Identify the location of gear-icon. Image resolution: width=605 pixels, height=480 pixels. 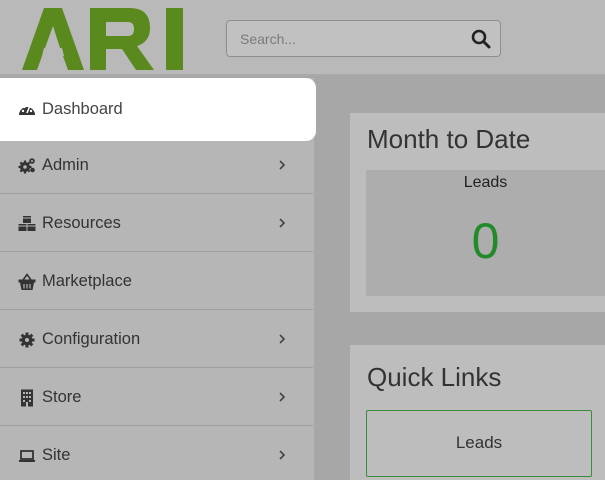
(27, 340).